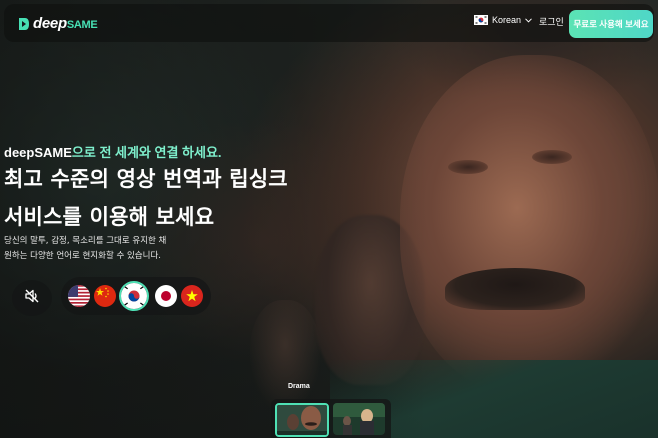 This screenshot has height=438, width=658. I want to click on hero-tagline: deepSAME으로 전 세계와 연결 하세요., so click(113, 151).